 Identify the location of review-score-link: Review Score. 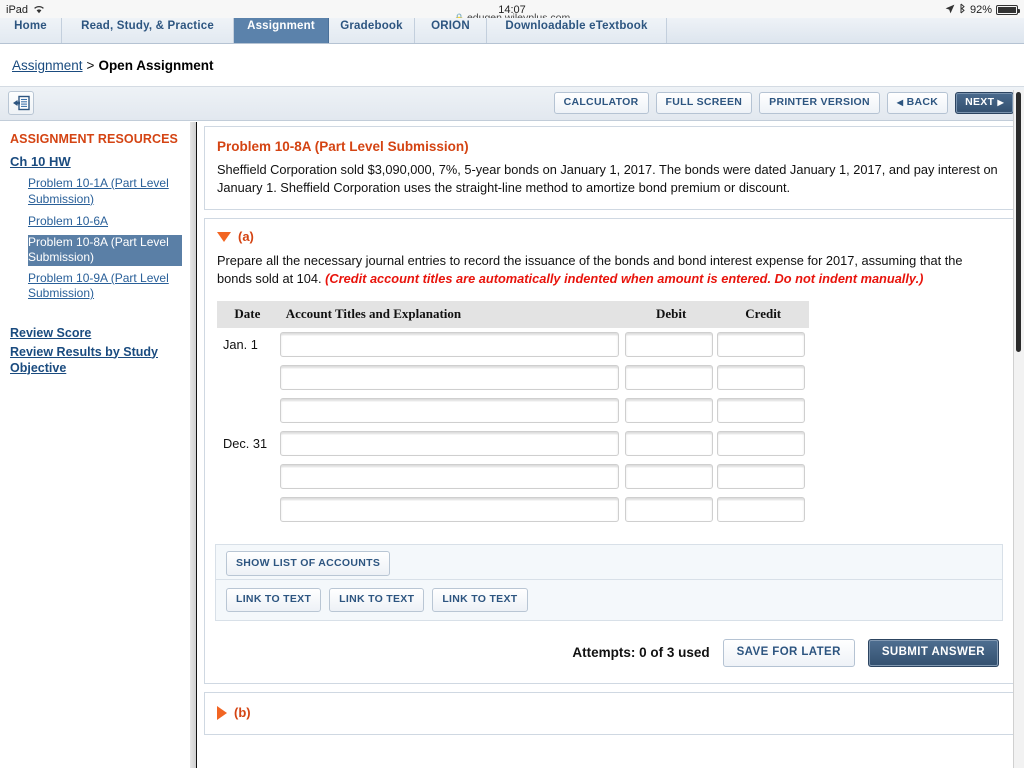
(96, 333).